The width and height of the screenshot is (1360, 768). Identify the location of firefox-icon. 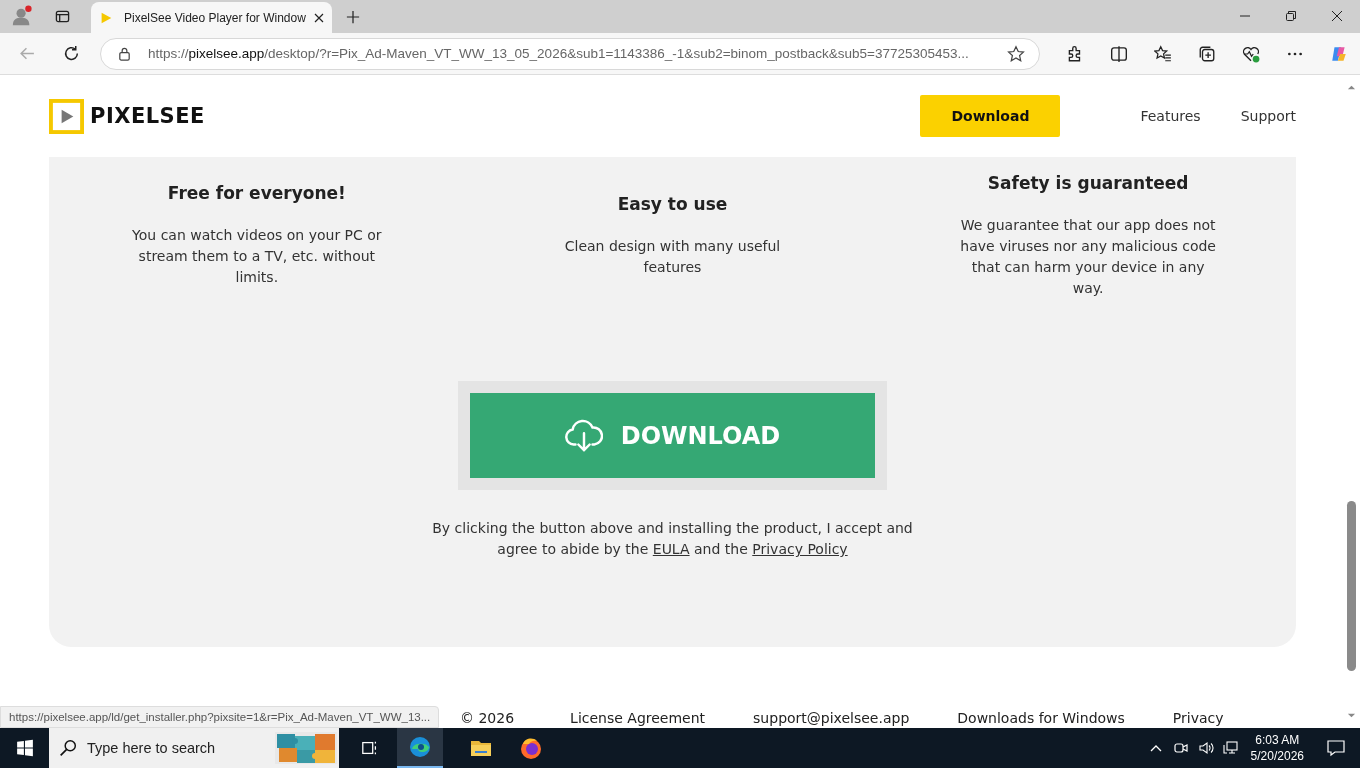
(531, 748).